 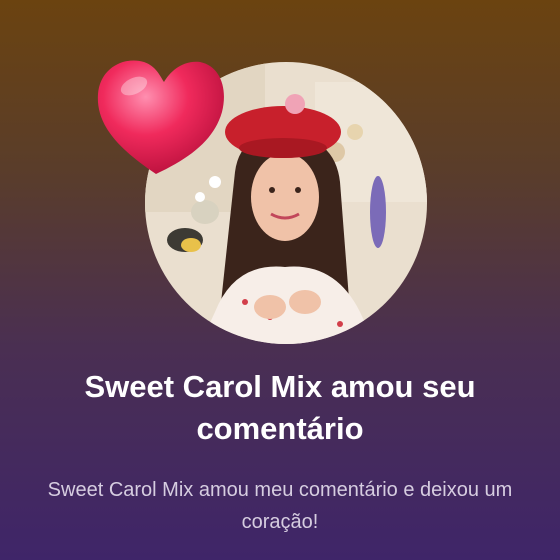 What do you see at coordinates (280, 407) in the screenshot?
I see `notification-title: Sweet Carol Mix amou seu comentário` at bounding box center [280, 407].